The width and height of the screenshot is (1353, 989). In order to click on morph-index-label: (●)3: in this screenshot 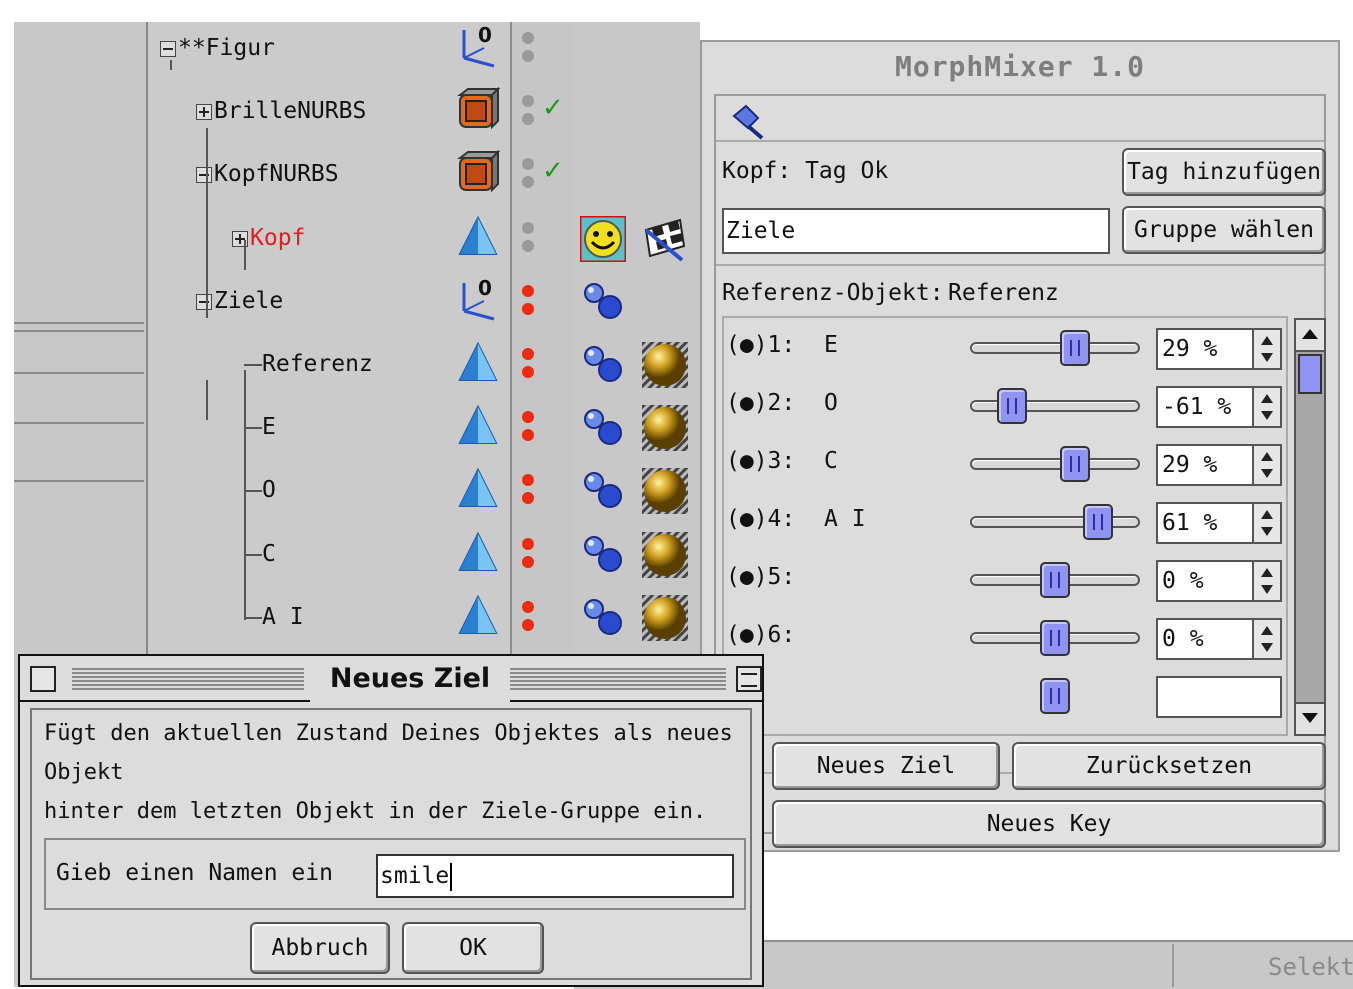, I will do `click(760, 461)`.